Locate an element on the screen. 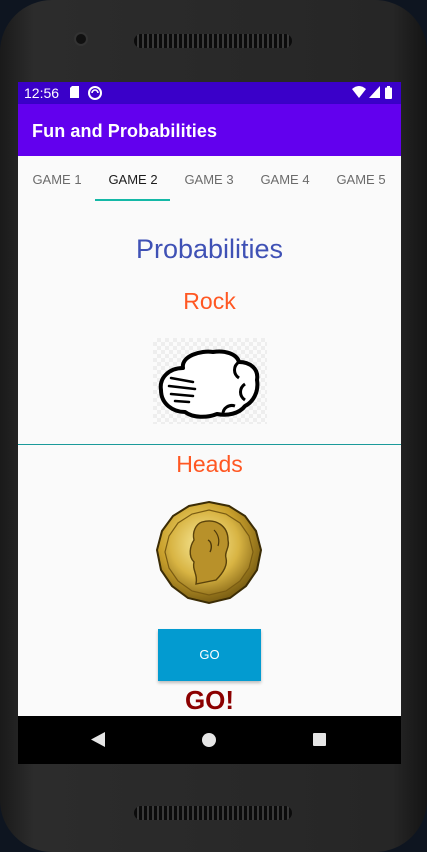 This screenshot has width=427, height=852. tab-game-4: GAME 4 is located at coordinates (285, 180).